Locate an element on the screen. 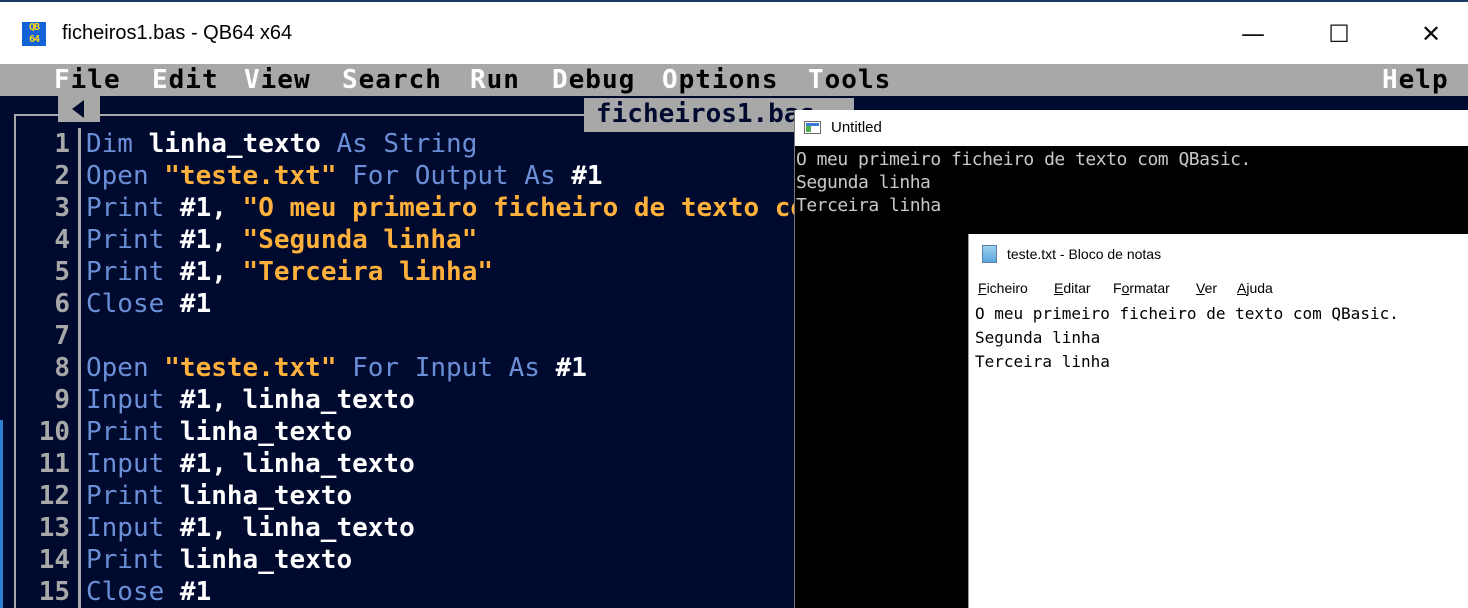  menu-edit: Edit is located at coordinates (185, 80).